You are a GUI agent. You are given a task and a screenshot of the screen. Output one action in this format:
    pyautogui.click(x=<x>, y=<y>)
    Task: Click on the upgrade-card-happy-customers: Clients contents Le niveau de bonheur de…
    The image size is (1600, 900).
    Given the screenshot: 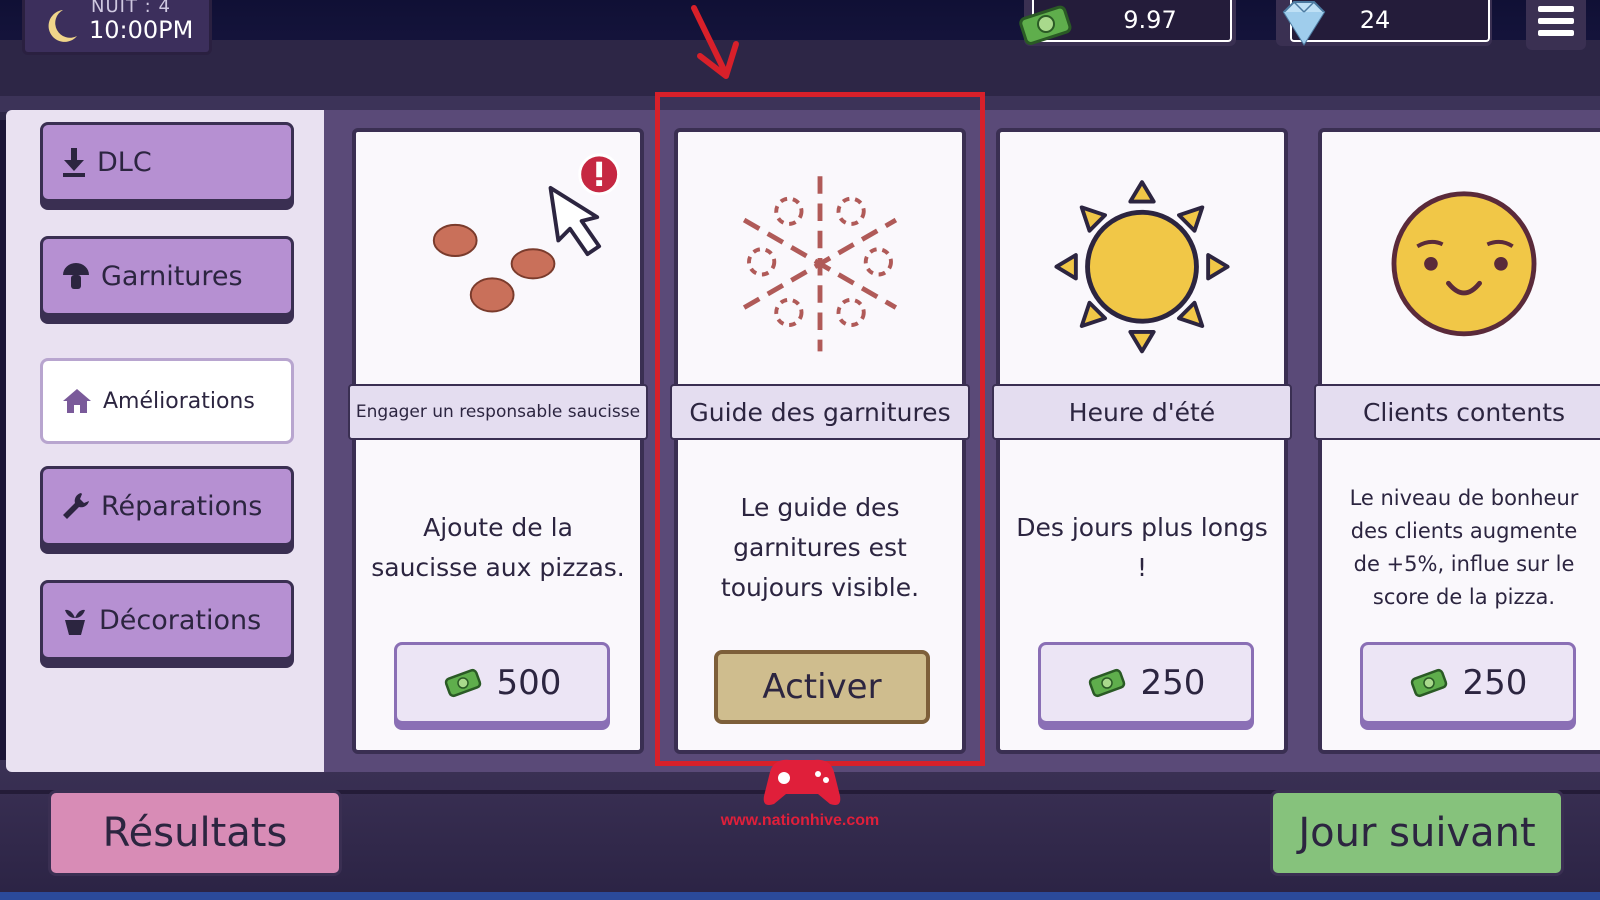 What is the action you would take?
    pyautogui.click(x=1457, y=441)
    